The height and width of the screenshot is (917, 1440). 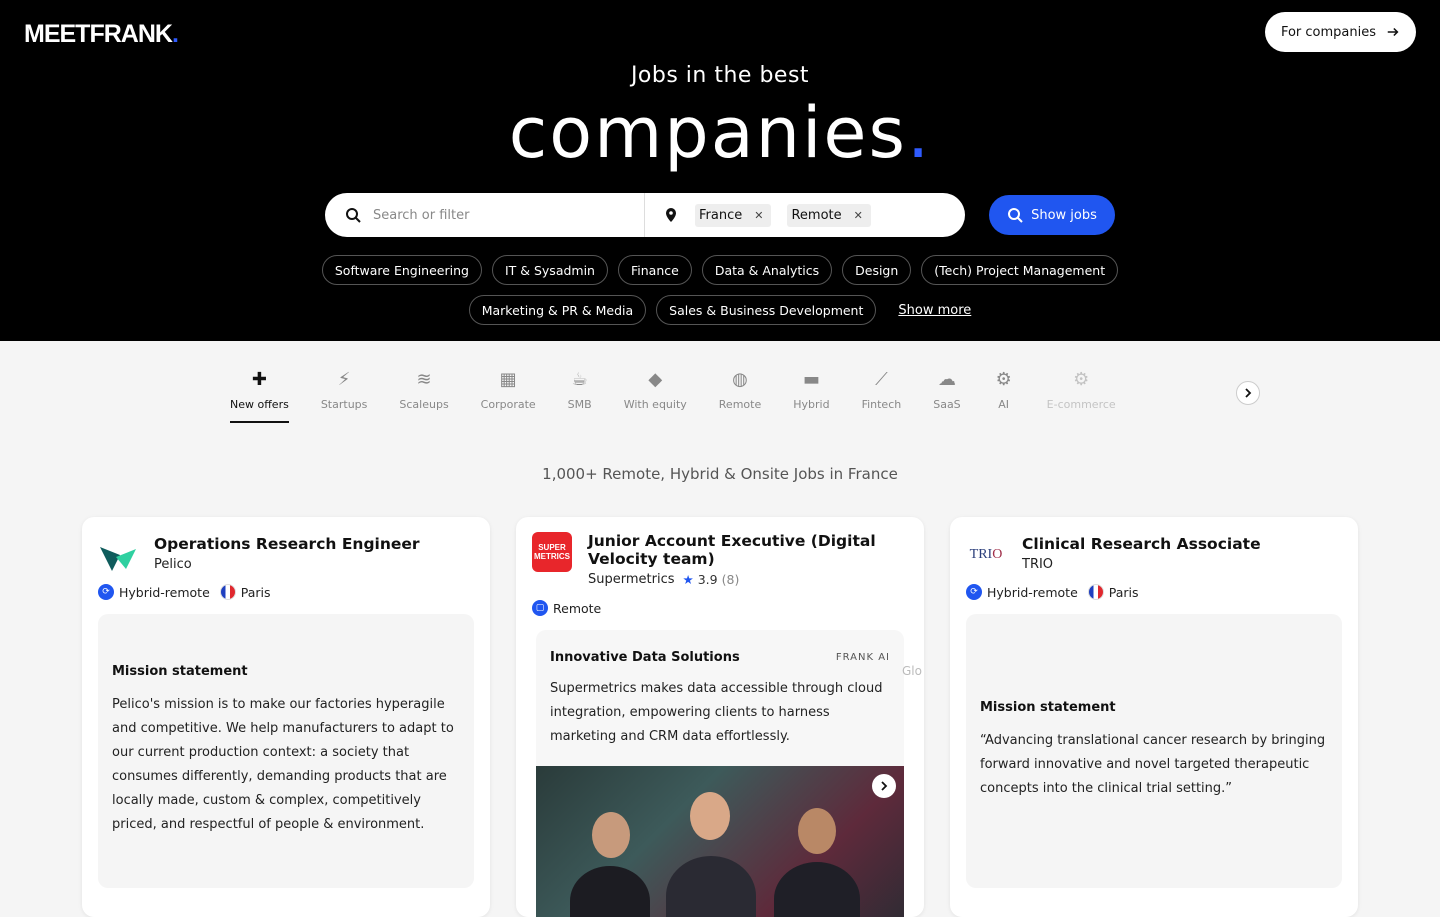 What do you see at coordinates (986, 554) in the screenshot?
I see `company-logo: TRI O` at bounding box center [986, 554].